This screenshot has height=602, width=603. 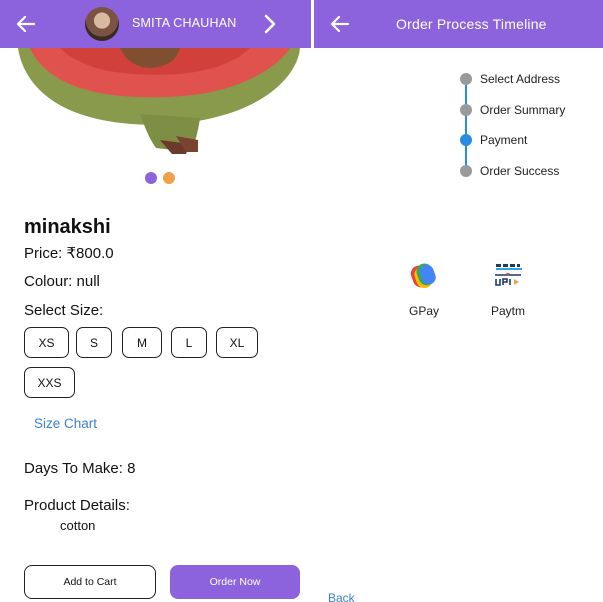 What do you see at coordinates (508, 288) in the screenshot?
I see `payment-option-paytm: Paytm` at bounding box center [508, 288].